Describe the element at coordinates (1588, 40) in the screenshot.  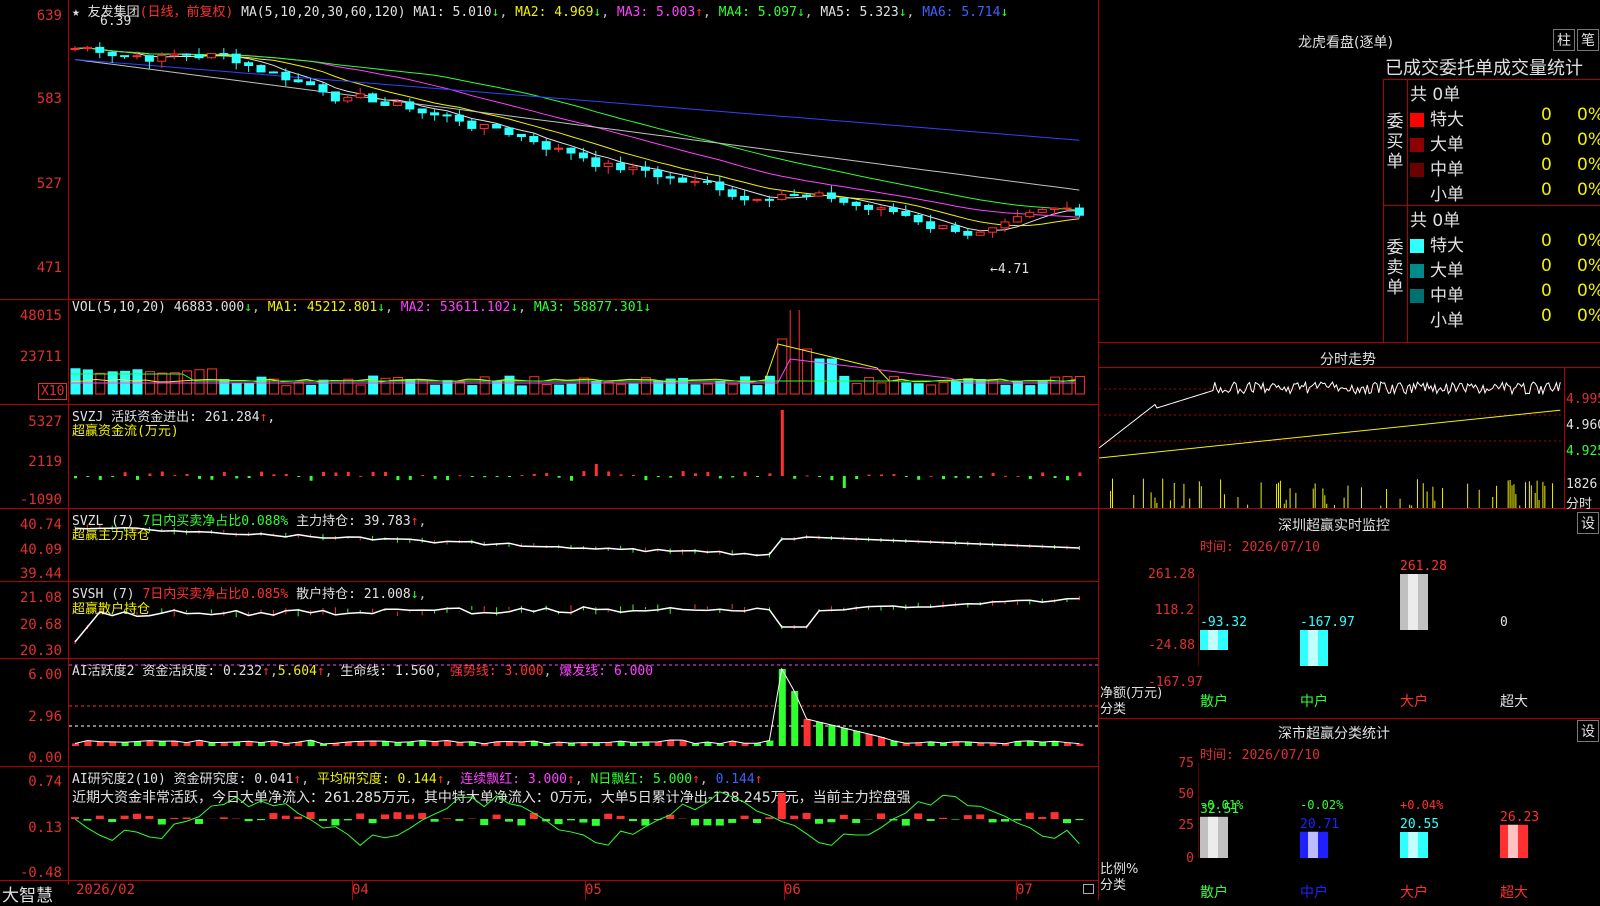
I see `tick-view-button: 笔` at that location.